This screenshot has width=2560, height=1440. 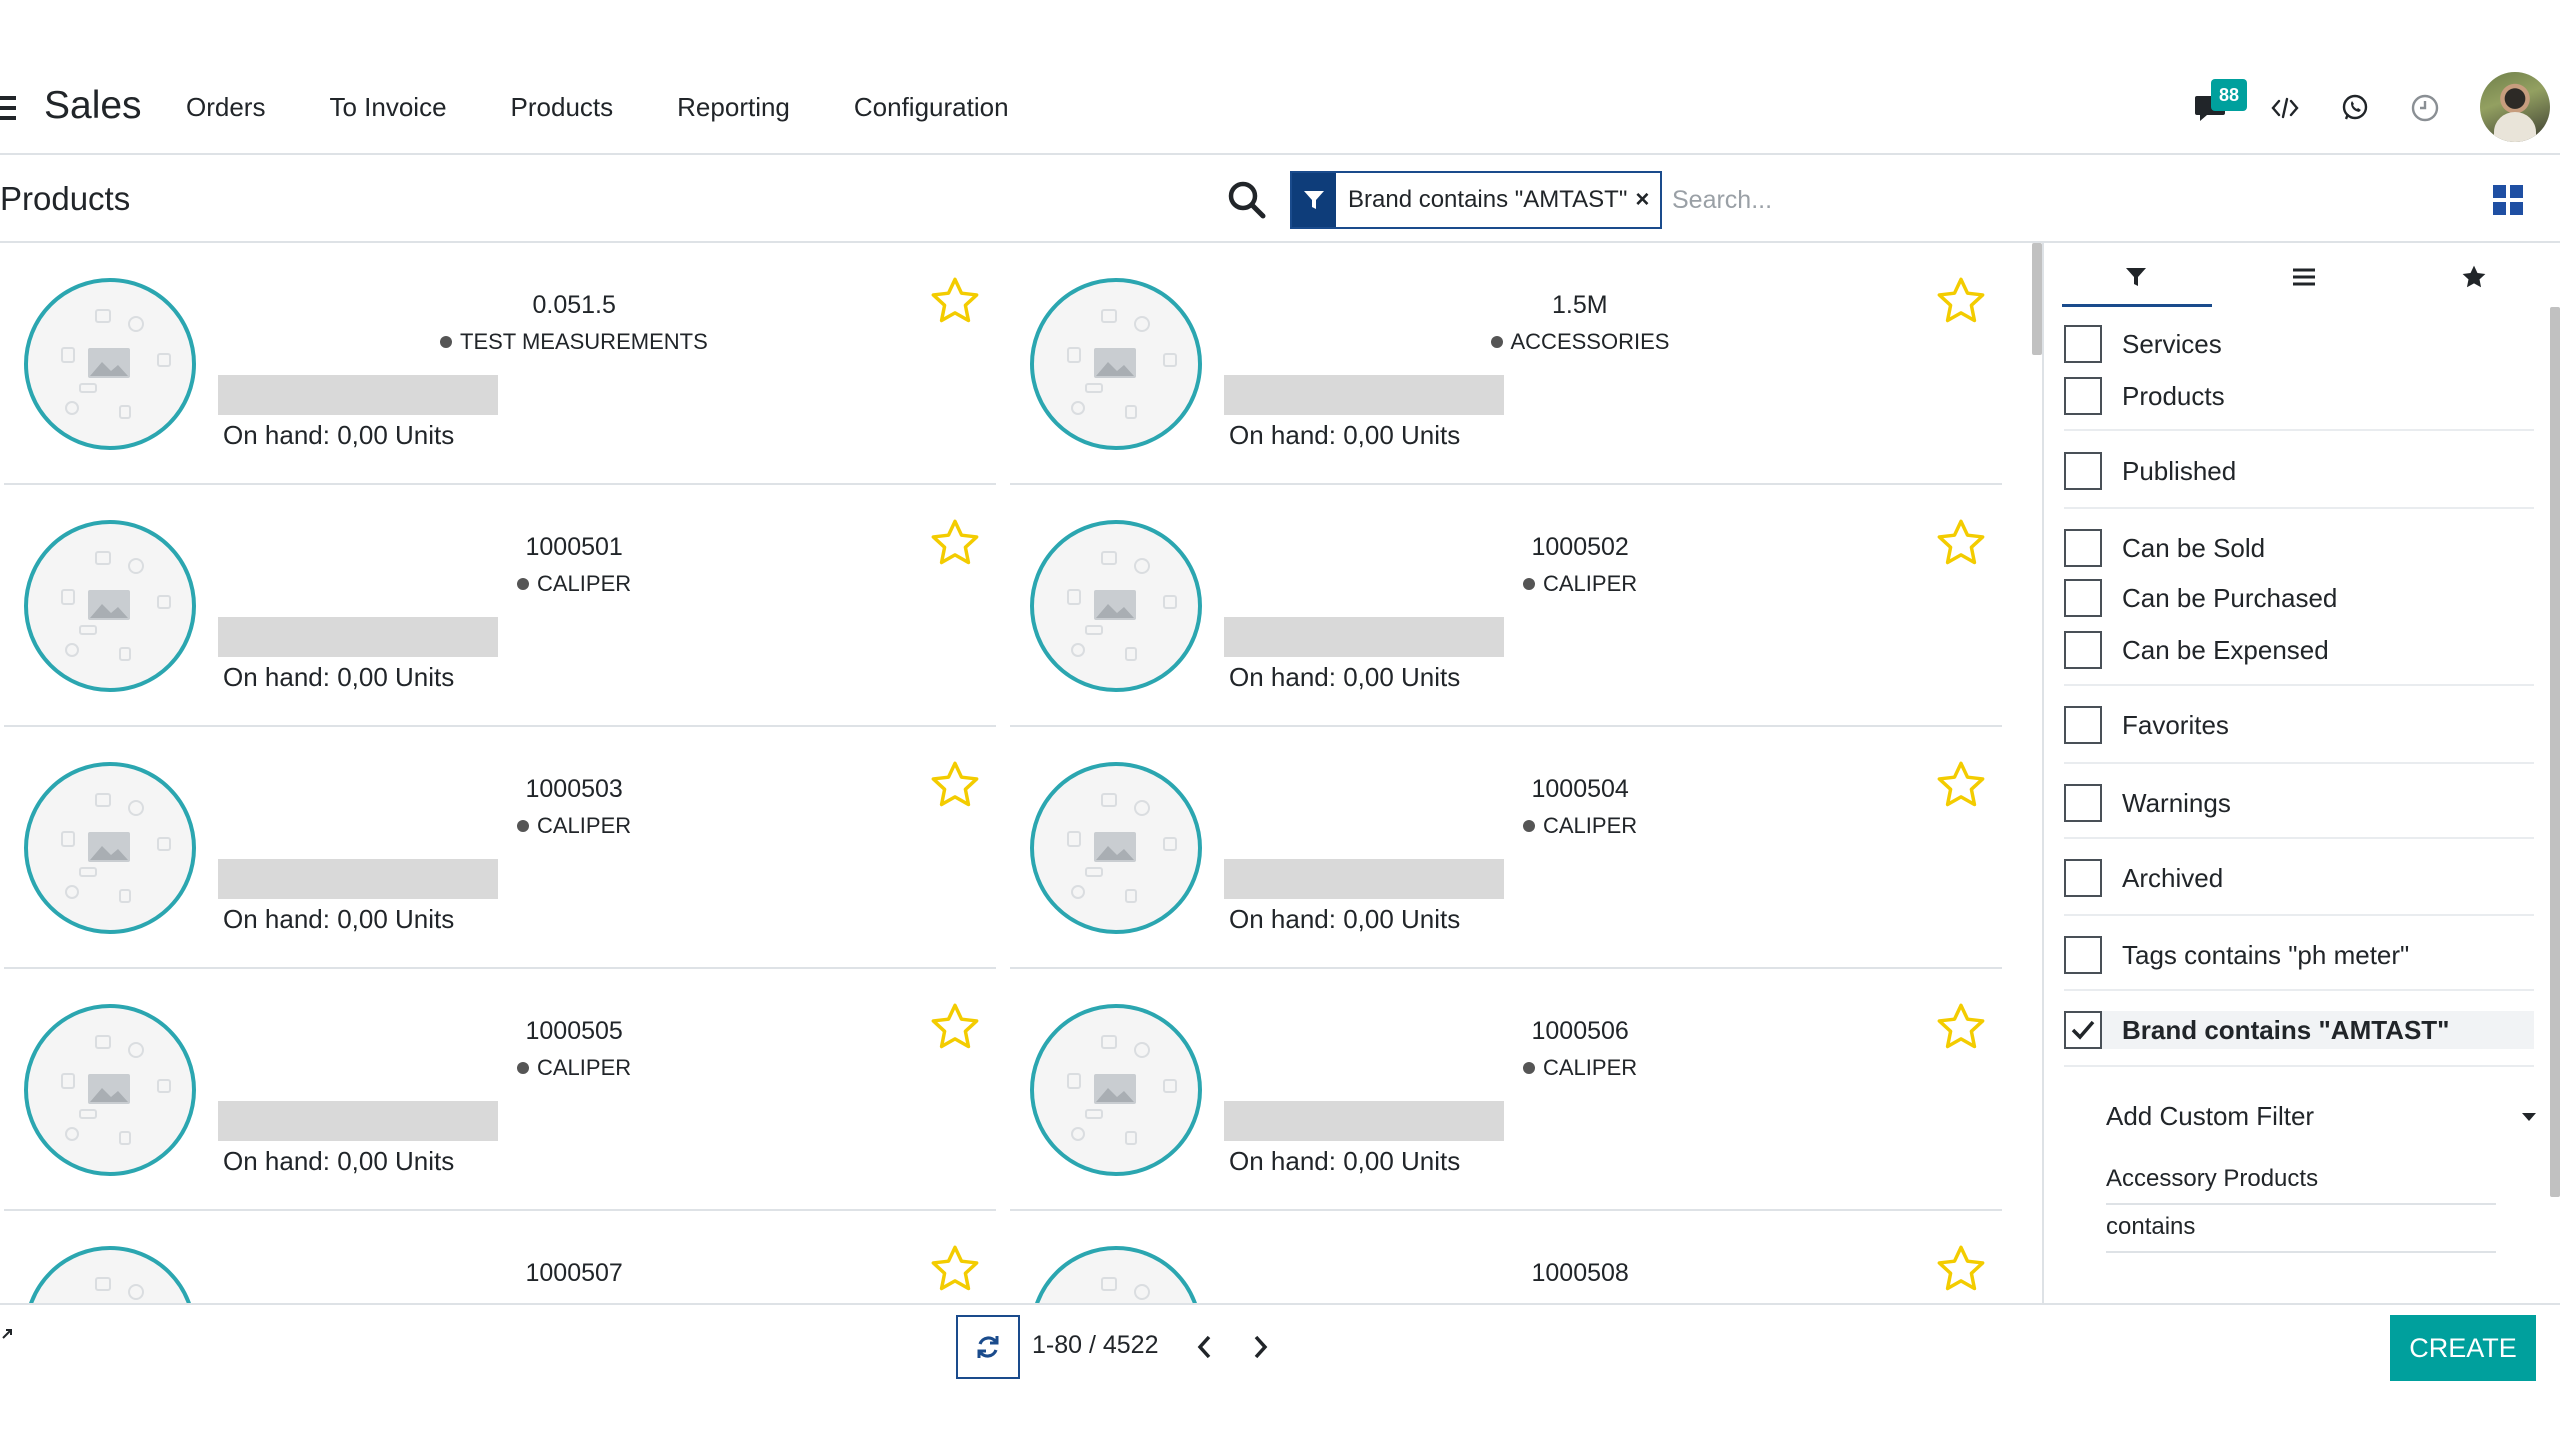 I want to click on filter-option: Archived, so click(x=2143, y=878).